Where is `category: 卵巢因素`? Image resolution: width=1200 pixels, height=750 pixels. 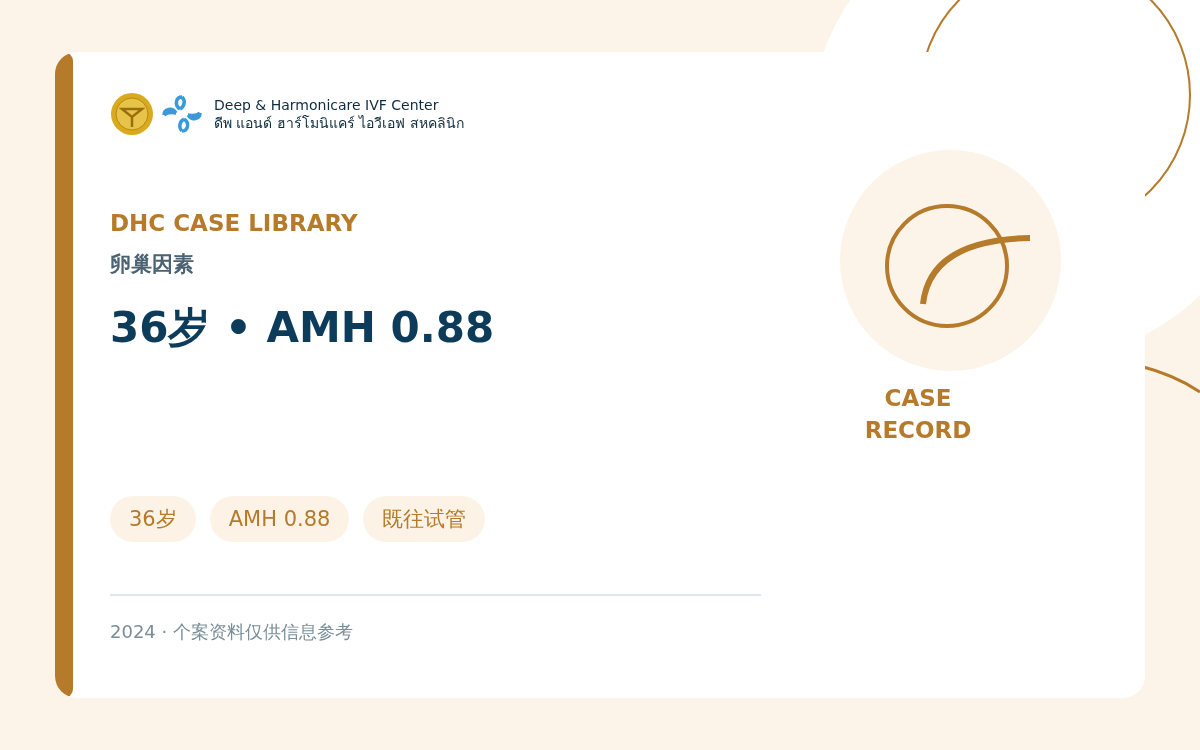 category: 卵巢因素 is located at coordinates (152, 264).